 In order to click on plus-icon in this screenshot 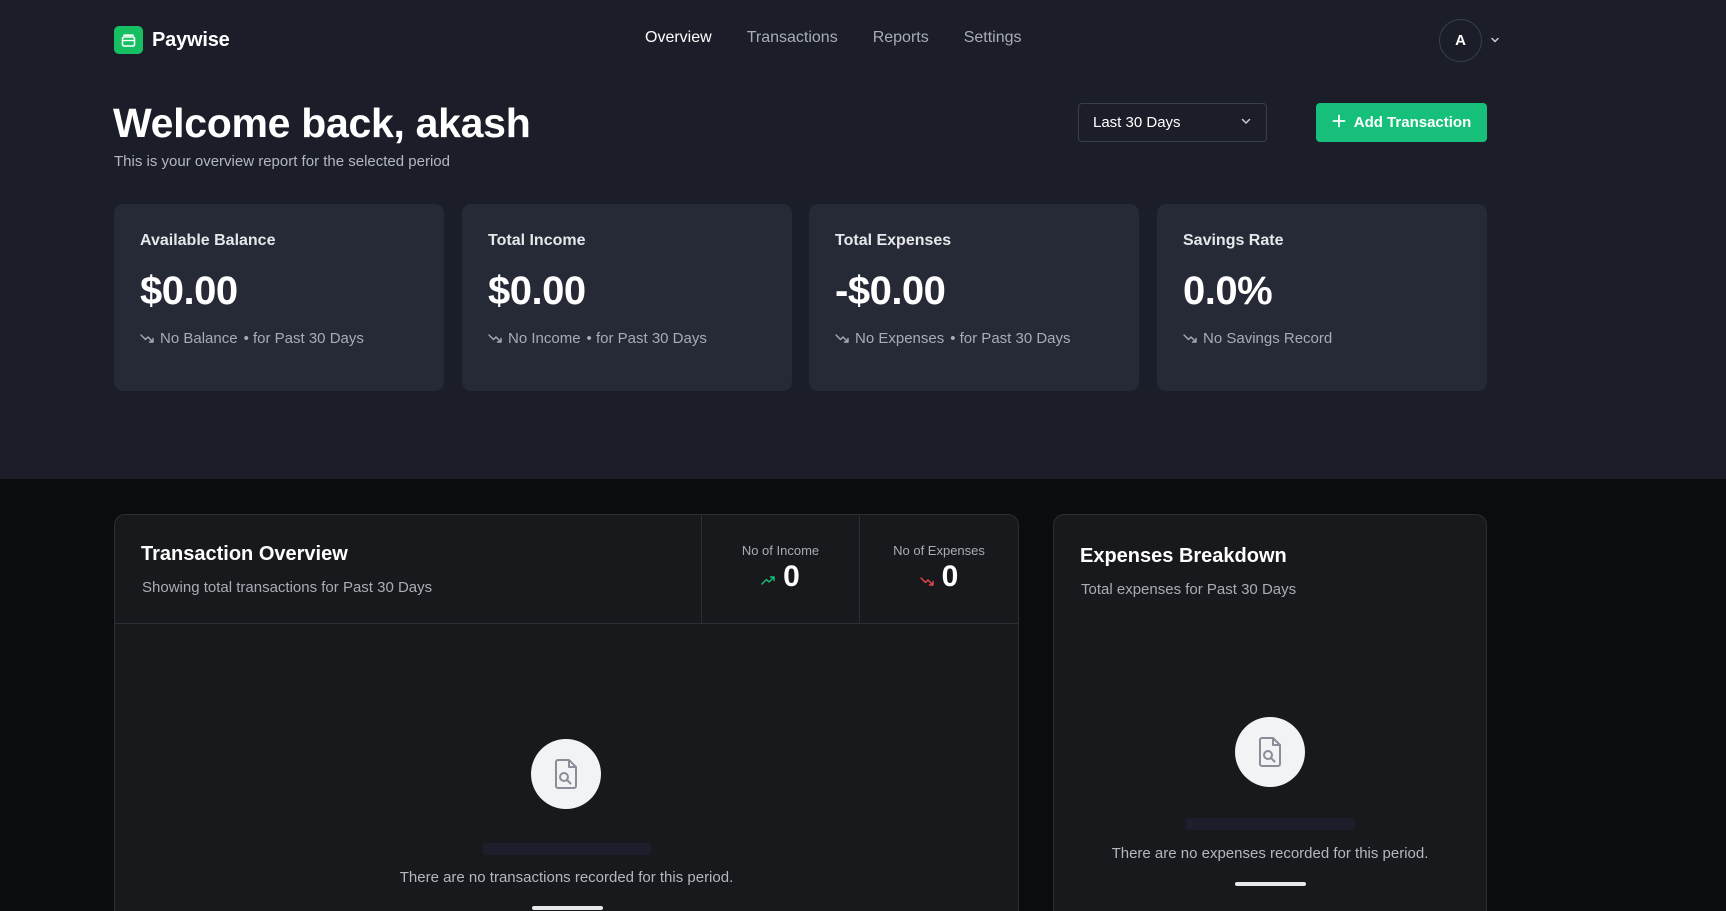, I will do `click(1339, 123)`.